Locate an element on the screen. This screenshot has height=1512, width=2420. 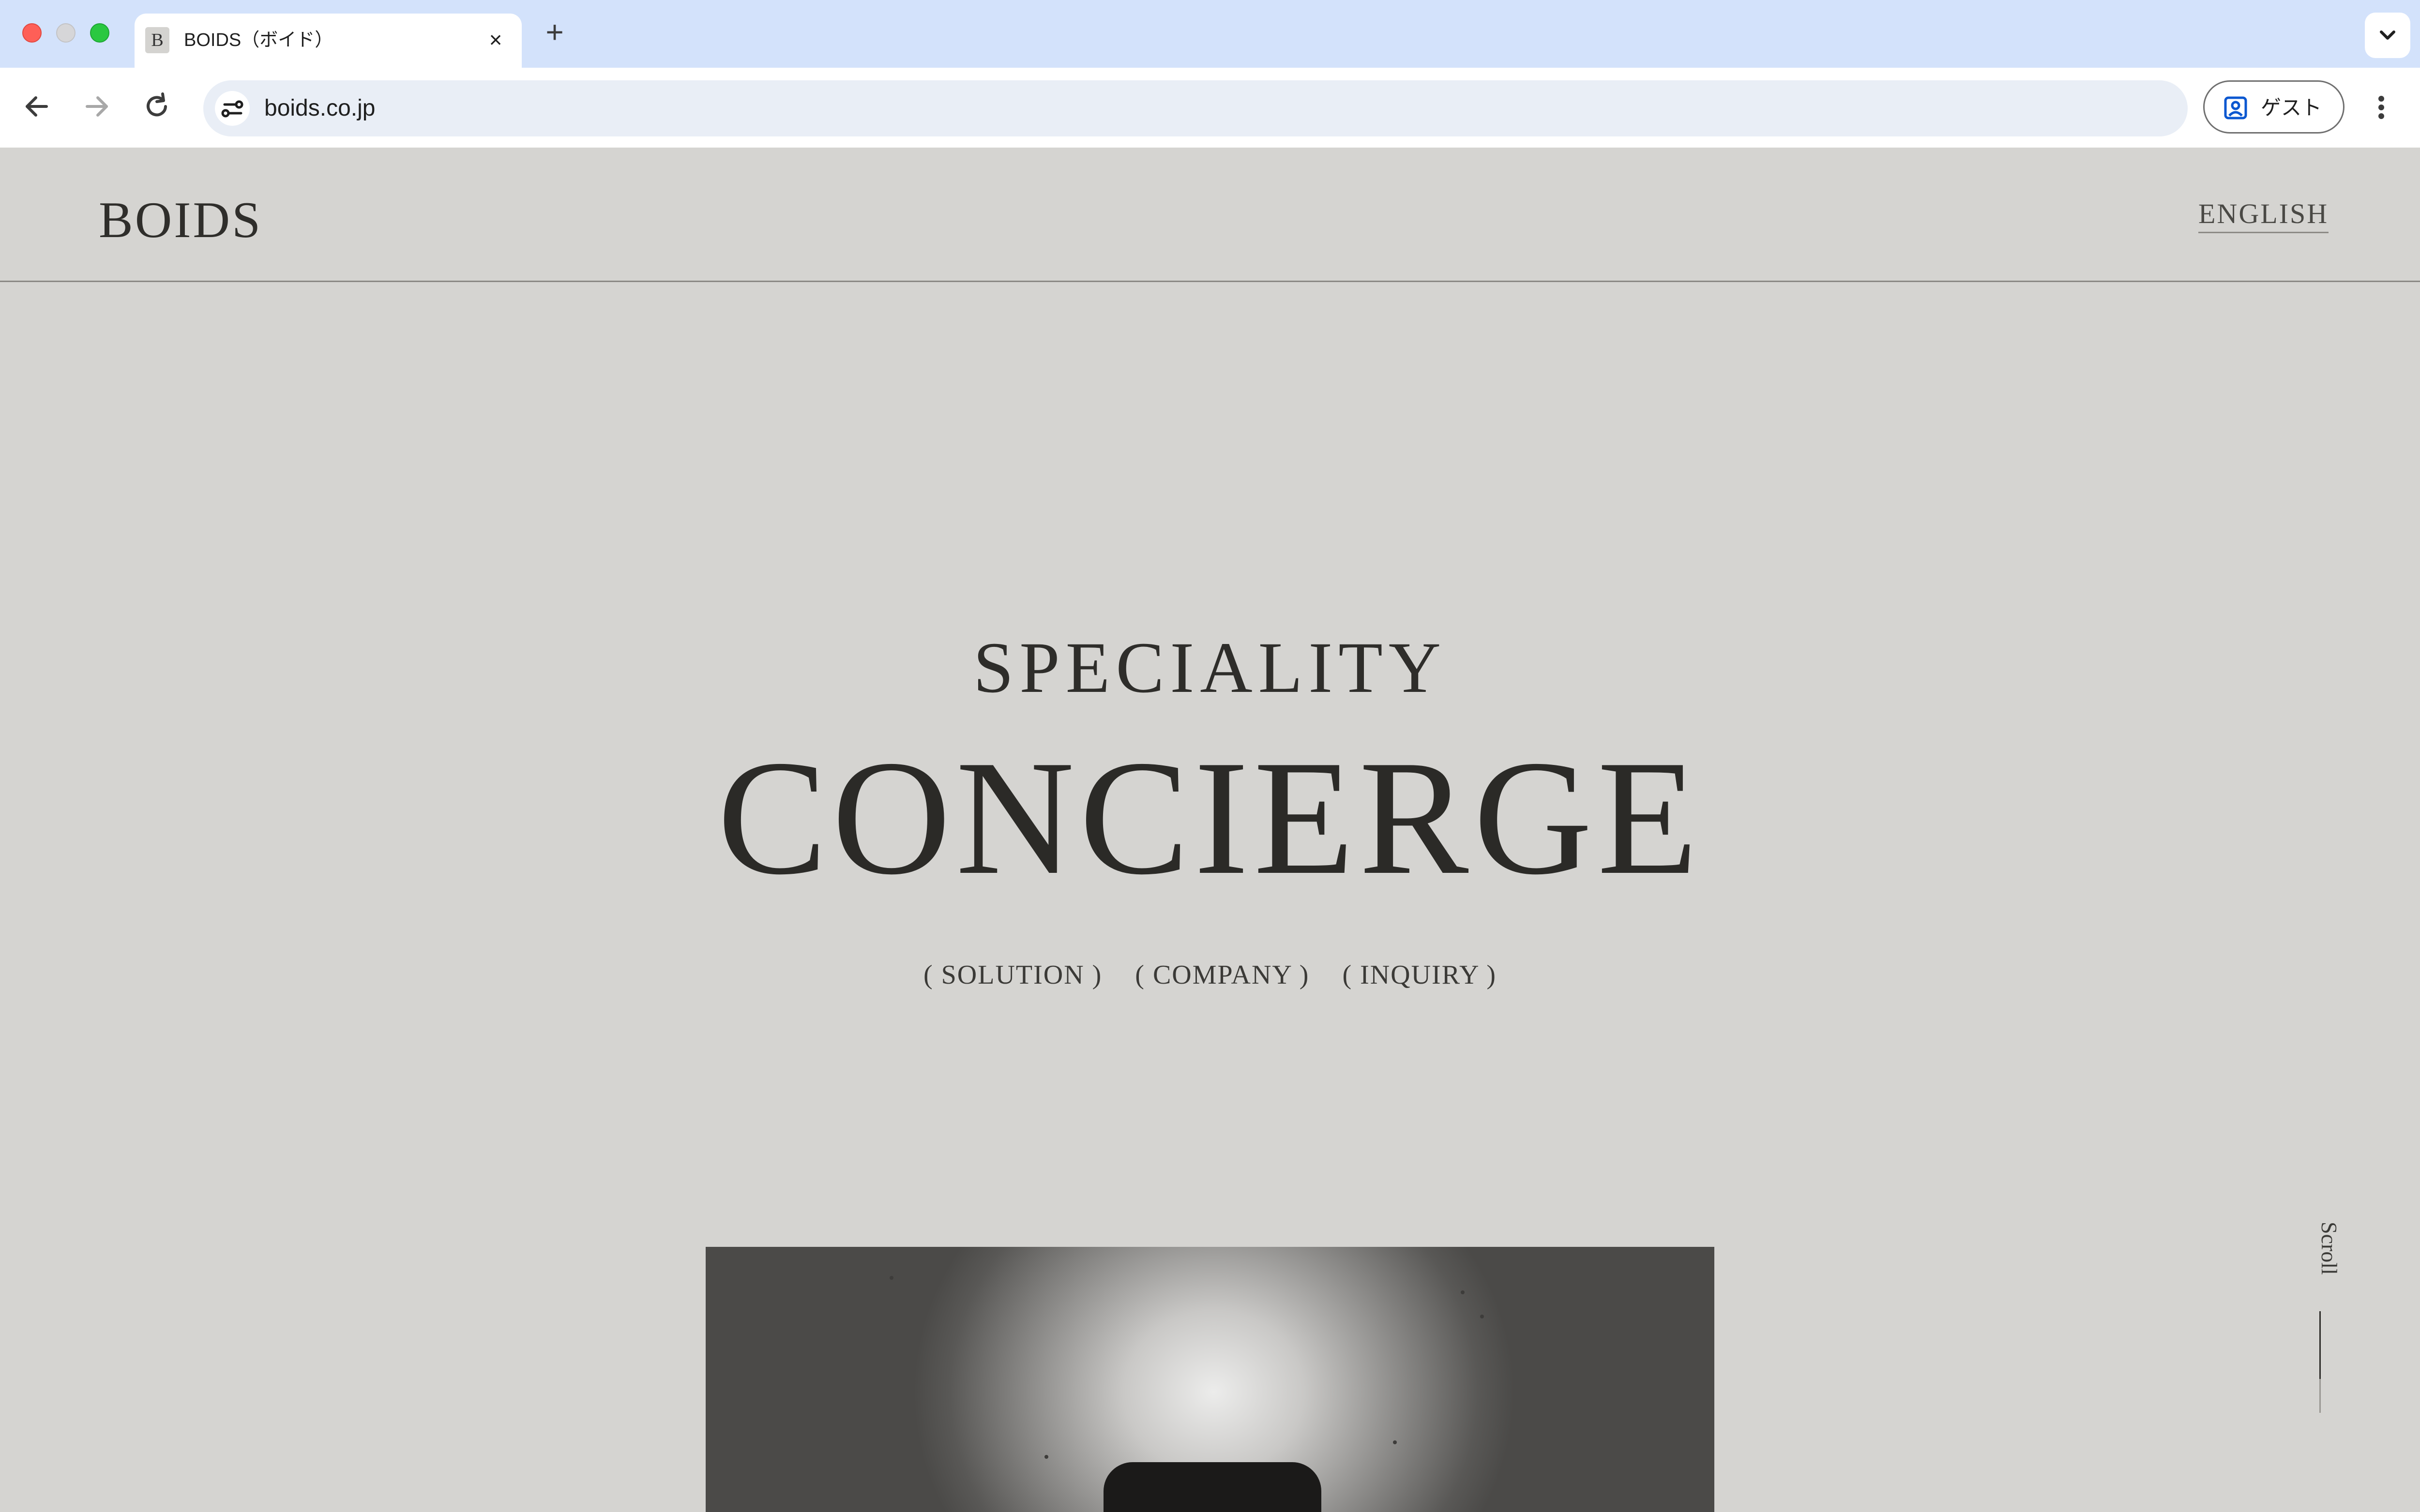
hero-photo is located at coordinates (1210, 1379).